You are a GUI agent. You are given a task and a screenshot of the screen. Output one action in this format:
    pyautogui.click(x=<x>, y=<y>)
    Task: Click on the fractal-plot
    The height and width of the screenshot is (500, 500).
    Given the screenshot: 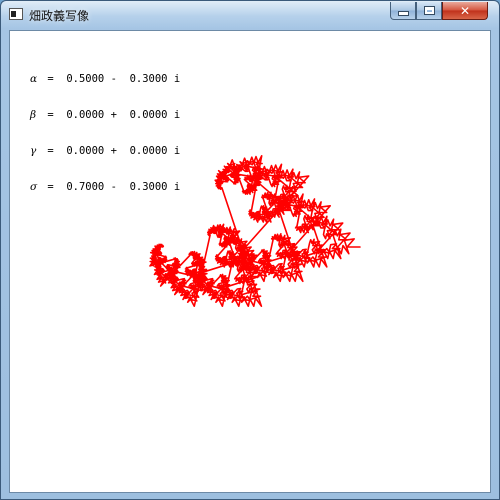 What is the action you would take?
    pyautogui.click(x=255, y=231)
    